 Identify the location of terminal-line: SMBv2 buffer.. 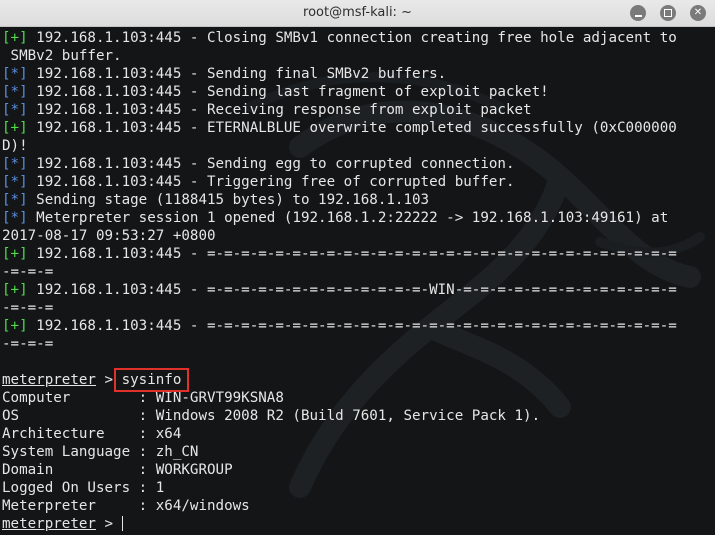
(357, 56).